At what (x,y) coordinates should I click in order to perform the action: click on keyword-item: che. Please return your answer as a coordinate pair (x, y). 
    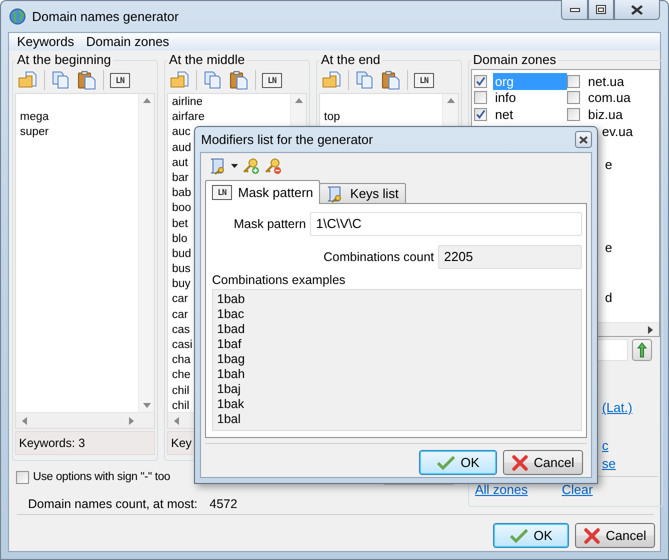
    Looking at the image, I should click on (181, 376).